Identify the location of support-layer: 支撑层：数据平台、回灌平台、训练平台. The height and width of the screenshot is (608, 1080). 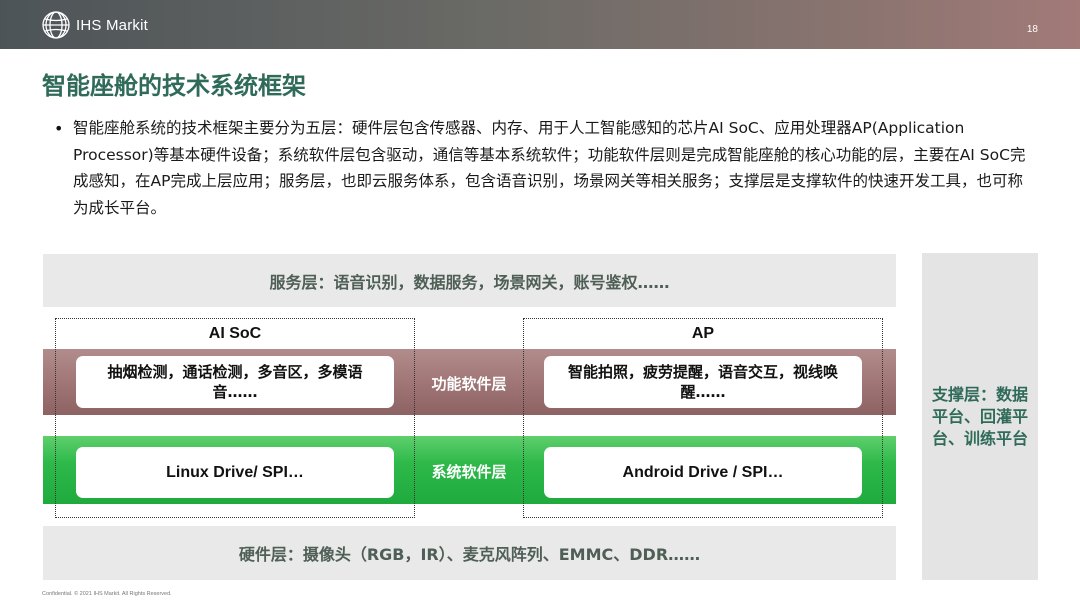
(980, 416).